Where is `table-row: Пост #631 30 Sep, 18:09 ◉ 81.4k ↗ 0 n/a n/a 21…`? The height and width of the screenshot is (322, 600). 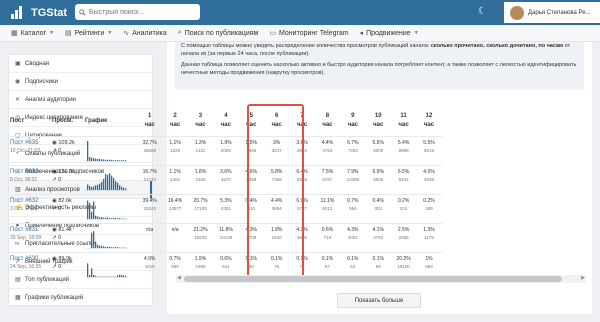
table-row: Пост #631 30 Sep, 18:09 ◉ 81.4k ↗ 0 n/a n/a 21… is located at coordinates (226, 237).